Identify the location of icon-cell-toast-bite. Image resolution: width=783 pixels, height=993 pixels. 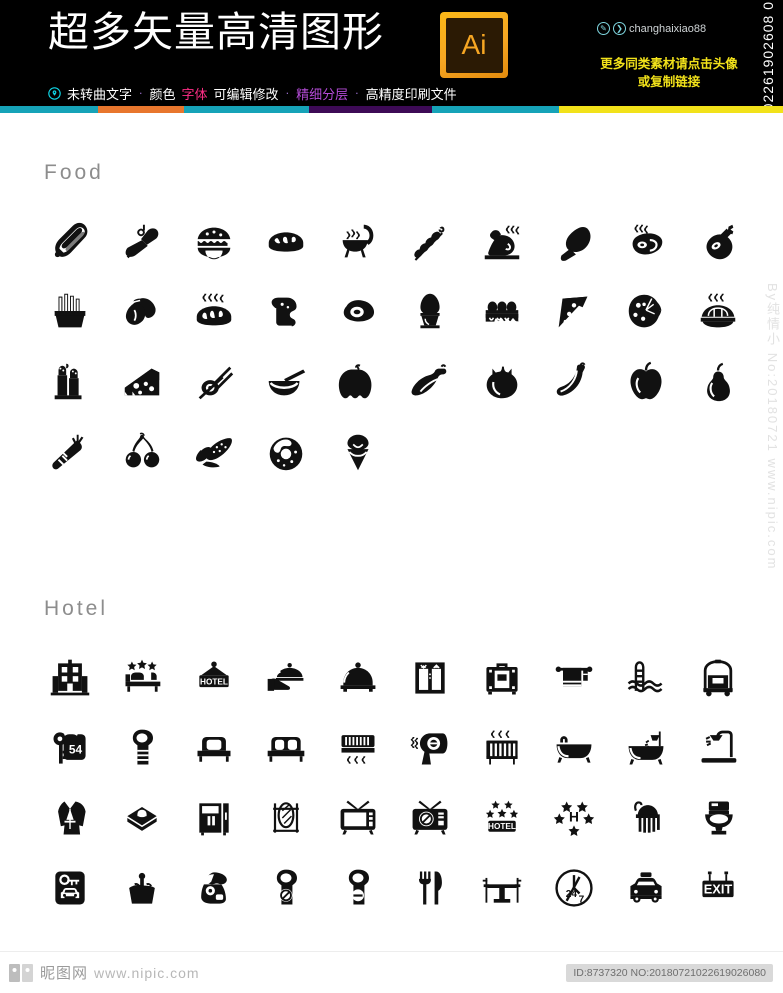
(286, 312).